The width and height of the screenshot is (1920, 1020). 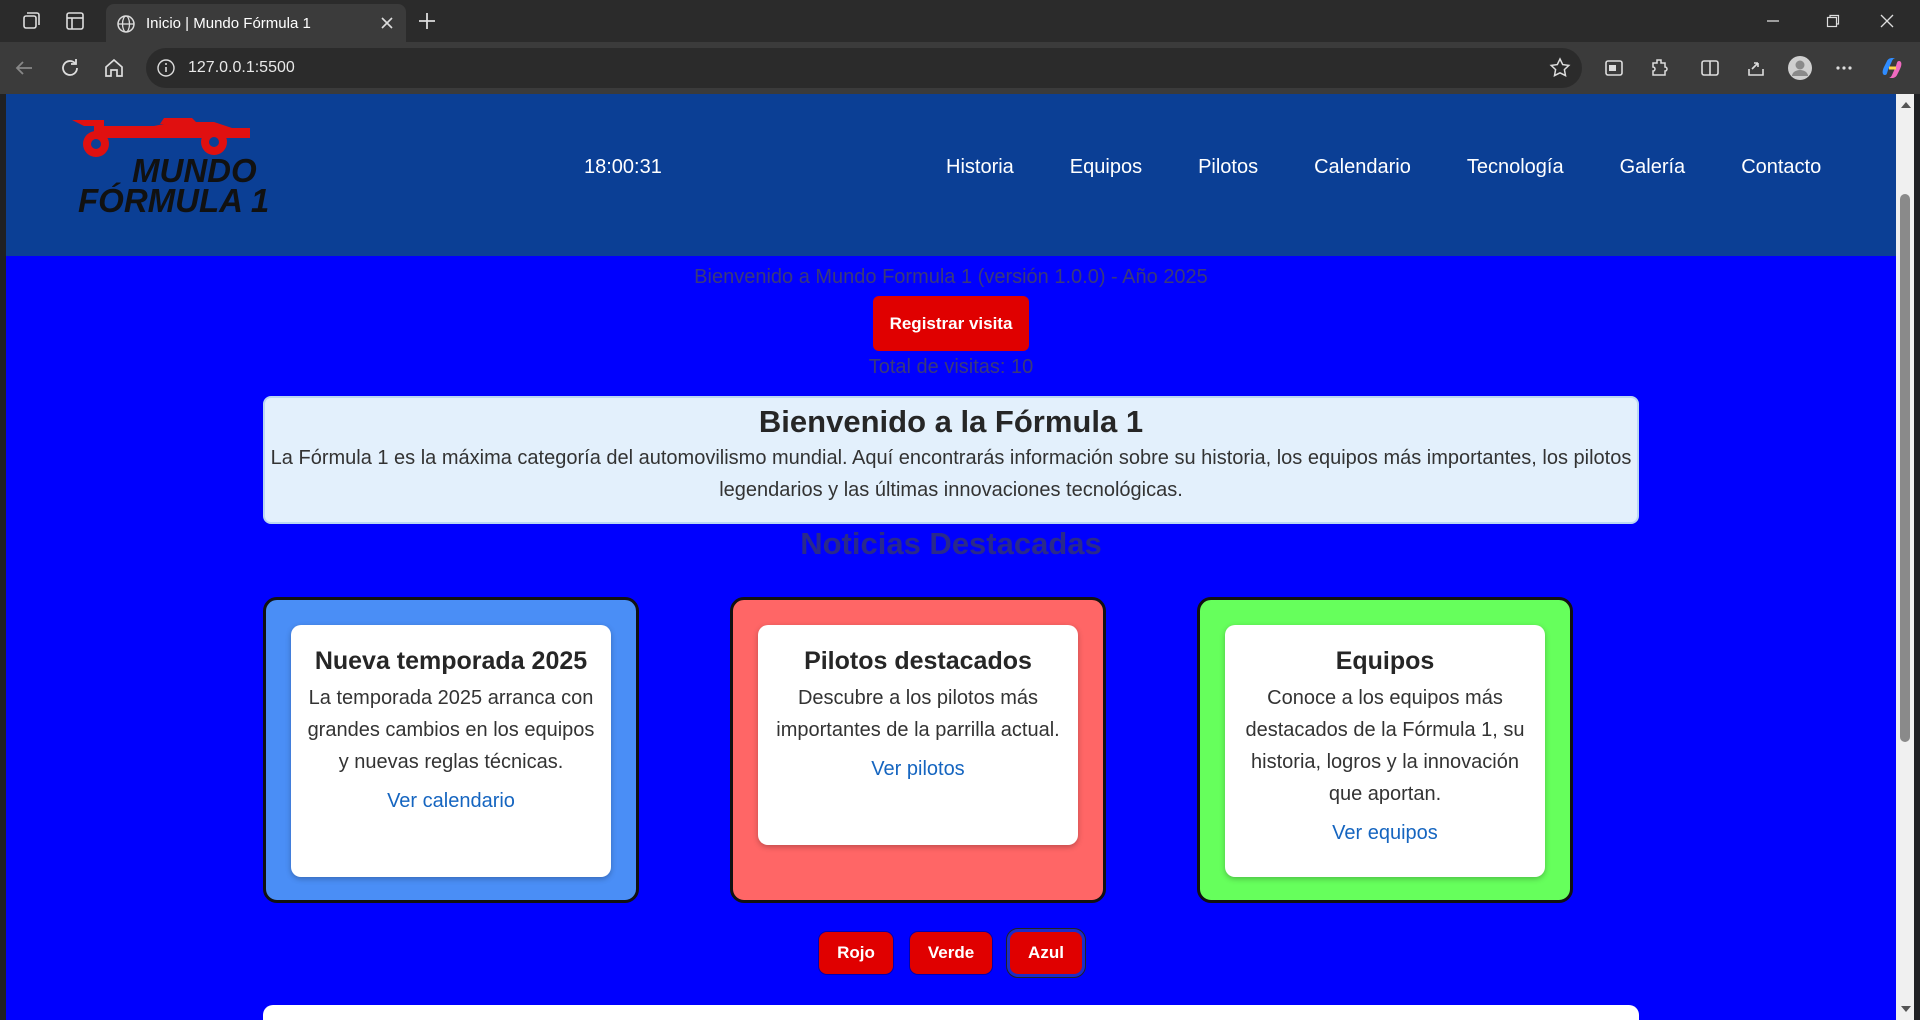 I want to click on color-green-button: Verde, so click(x=951, y=953).